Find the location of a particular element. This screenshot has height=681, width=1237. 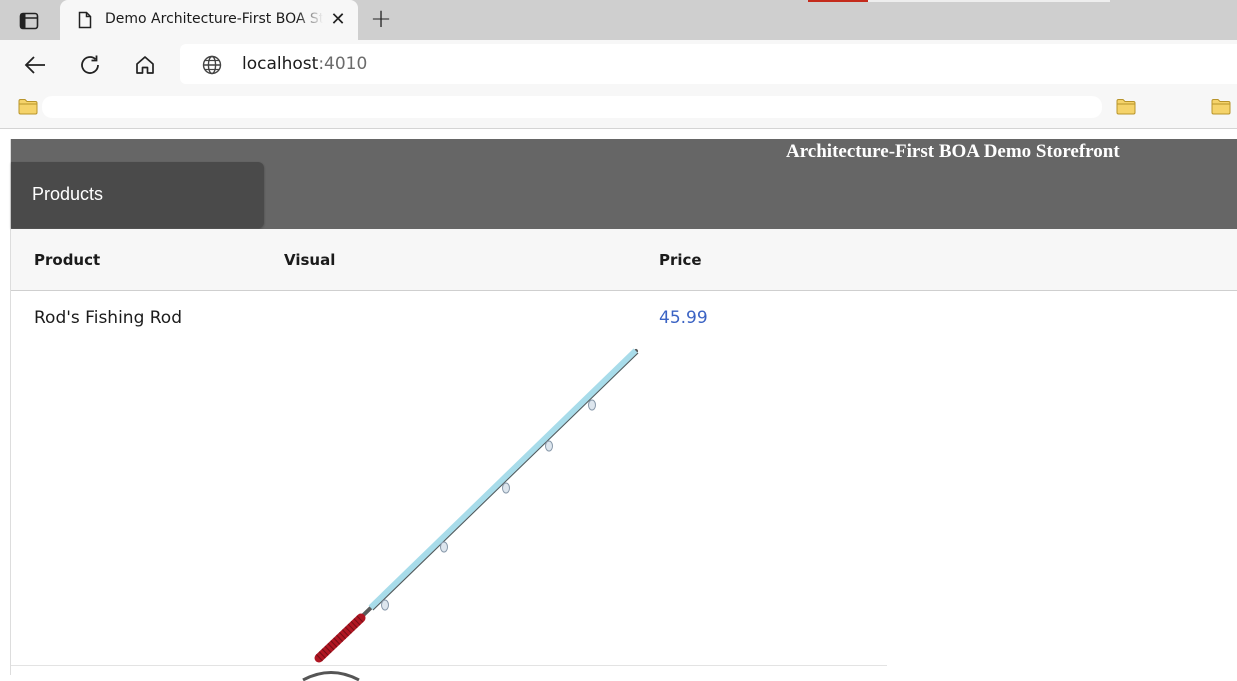

tab-actions-icon is located at coordinates (29, 21).